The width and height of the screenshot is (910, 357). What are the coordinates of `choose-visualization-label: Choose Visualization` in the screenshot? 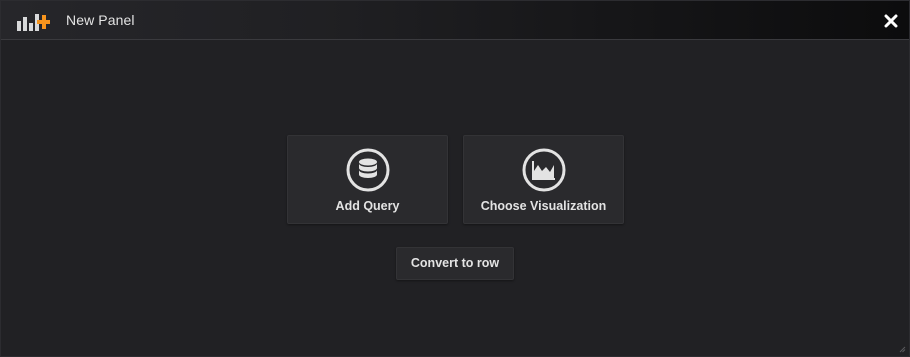 It's located at (543, 206).